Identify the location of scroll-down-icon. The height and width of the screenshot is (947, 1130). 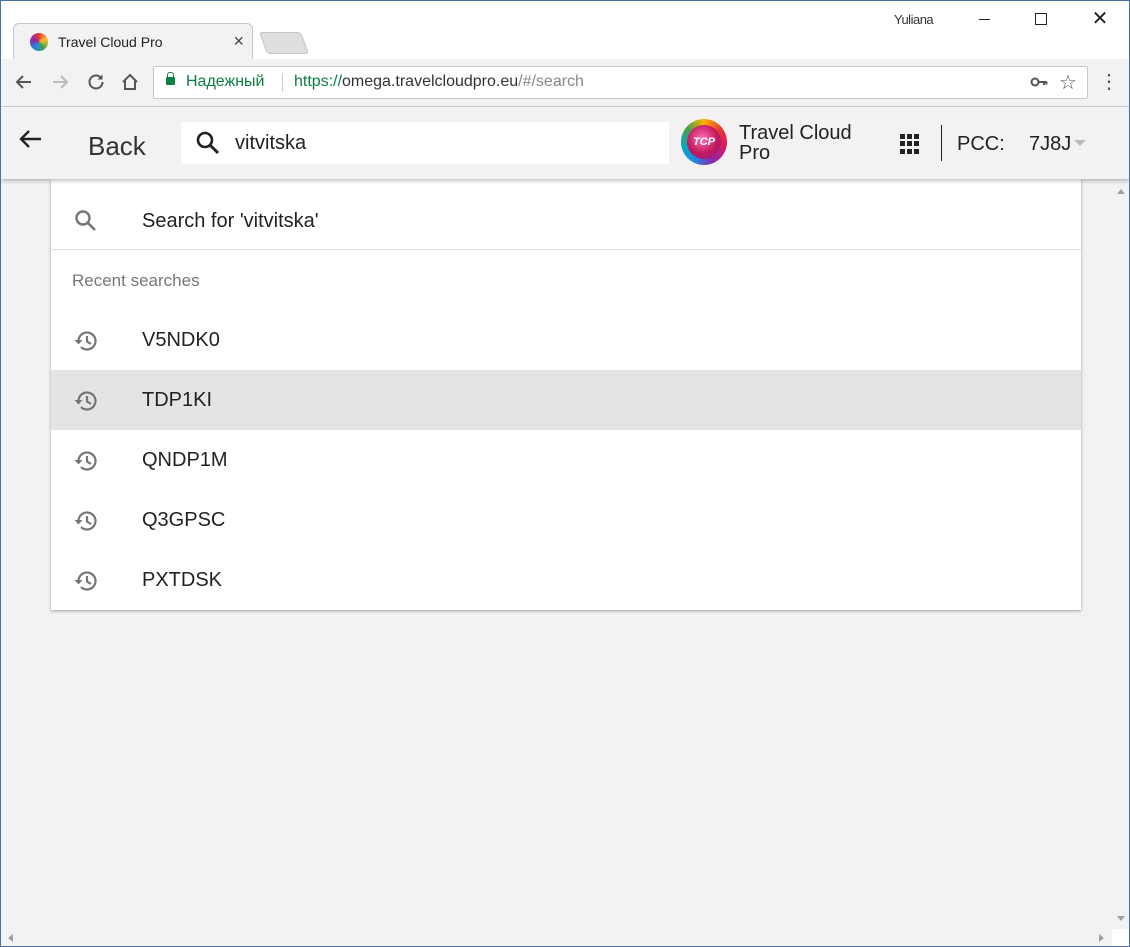
(1121, 918).